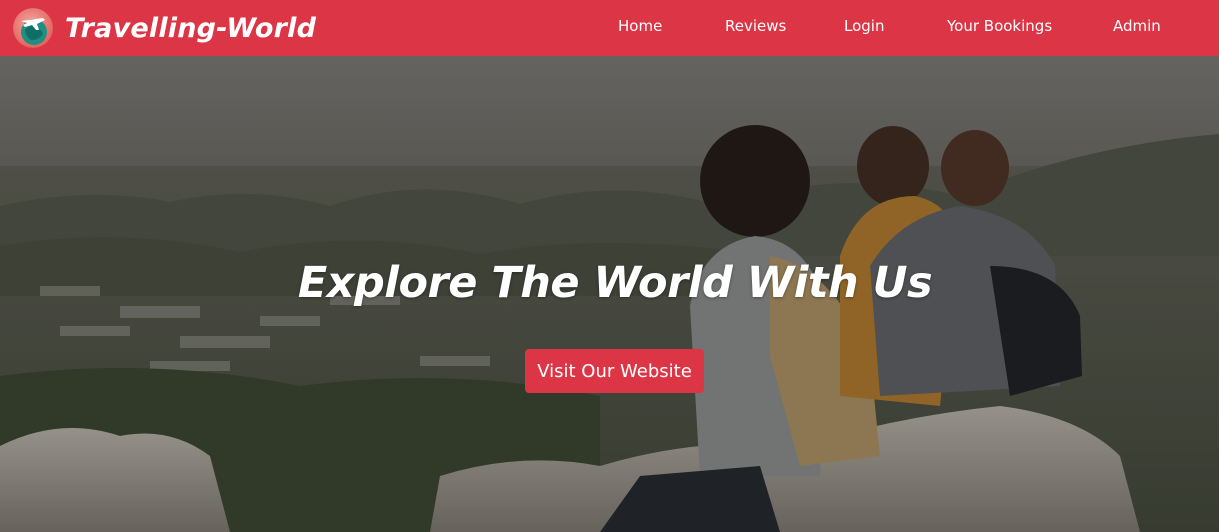 This screenshot has width=1219, height=532. What do you see at coordinates (999, 26) in the screenshot?
I see `nav-your-bookings: Your Bookings` at bounding box center [999, 26].